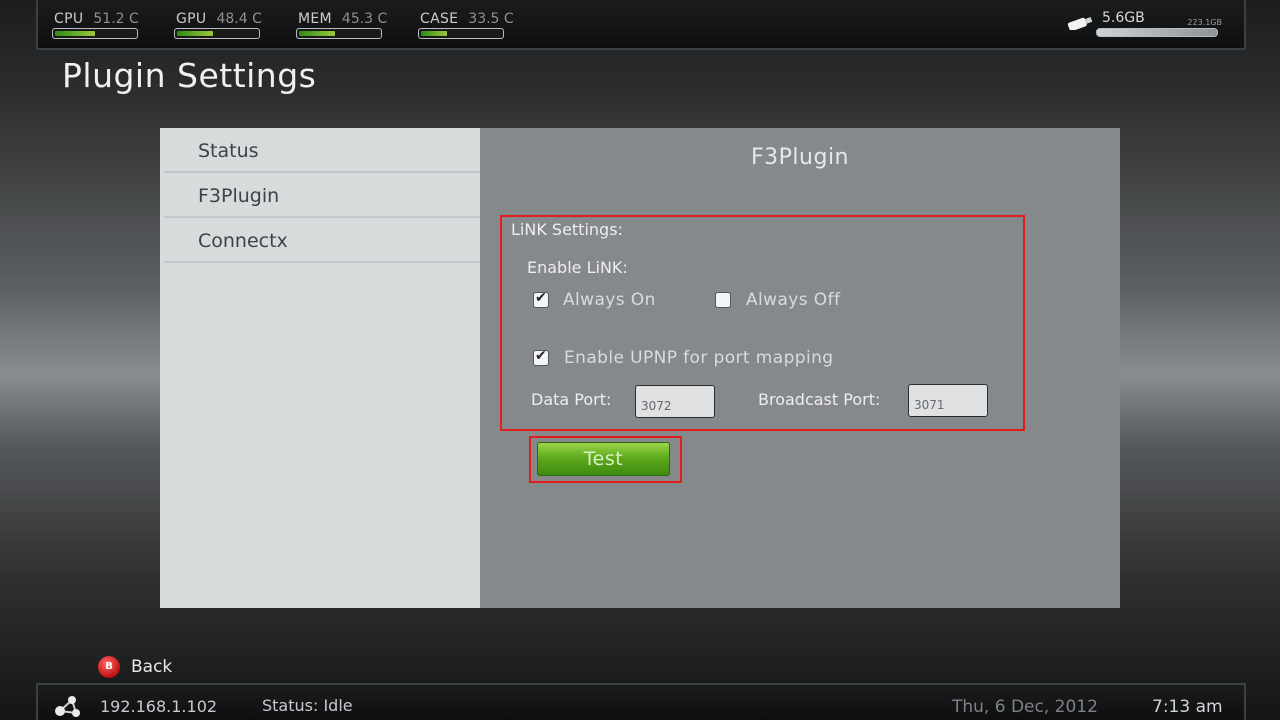  Describe the element at coordinates (491, 19) in the screenshot. I see `case-value: 33.5 C` at that location.